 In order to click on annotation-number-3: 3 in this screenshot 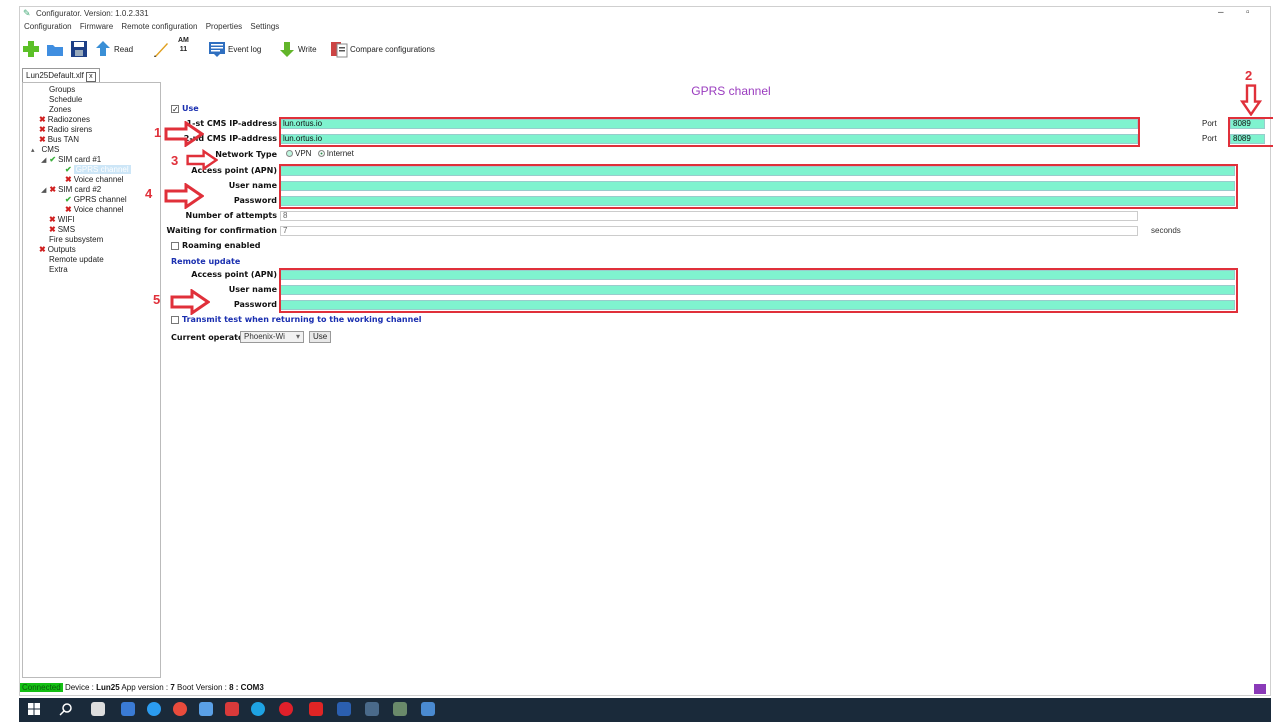, I will do `click(175, 160)`.